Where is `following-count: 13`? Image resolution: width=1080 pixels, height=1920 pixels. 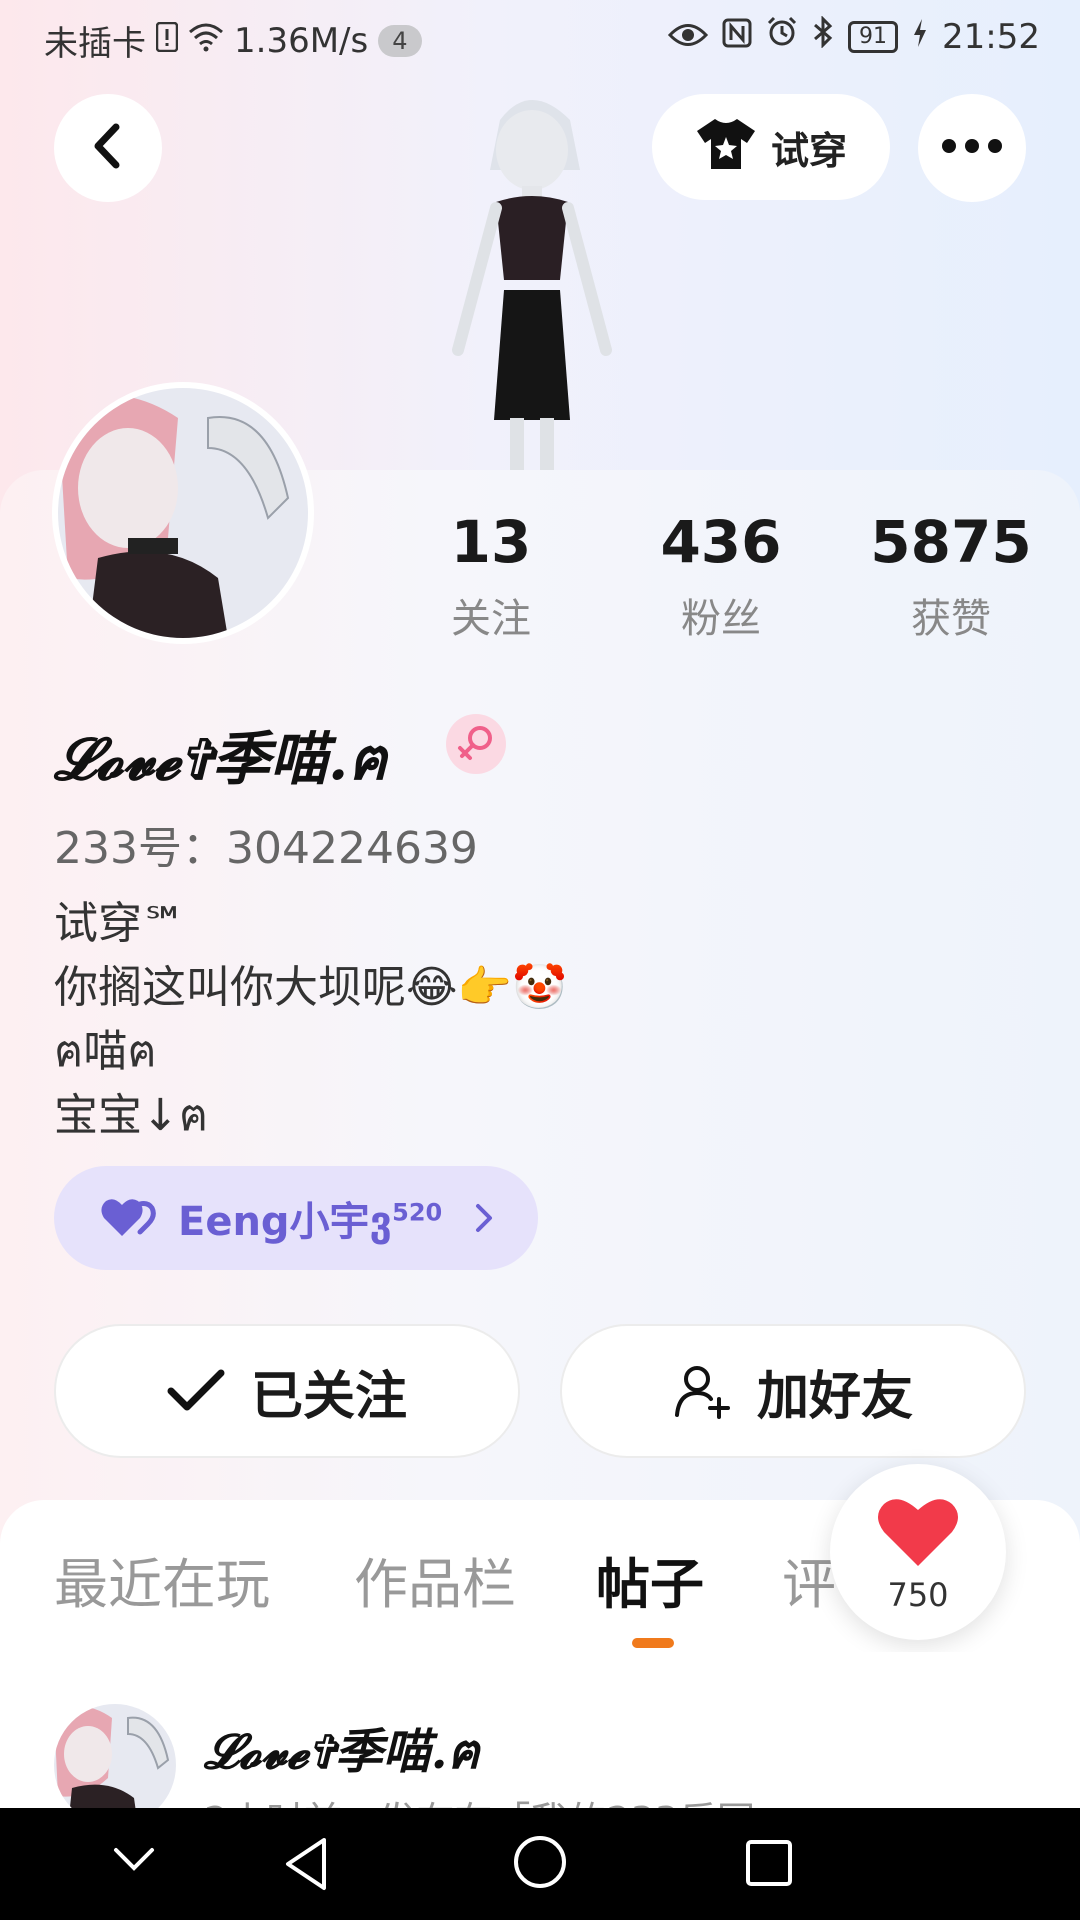
following-count: 13 is located at coordinates (491, 542).